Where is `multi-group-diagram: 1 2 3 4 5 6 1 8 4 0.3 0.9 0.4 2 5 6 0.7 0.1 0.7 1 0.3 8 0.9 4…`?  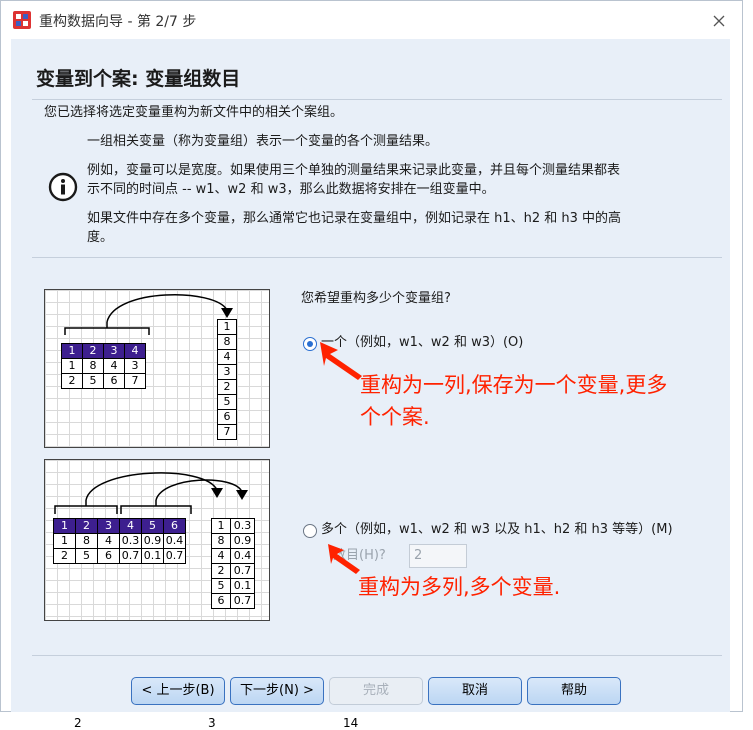
multi-group-diagram: 1 2 3 4 5 6 1 8 4 0.3 0.9 0.4 2 5 6 0.7 0.1 0.7 1 0.3 8 0.9 4… is located at coordinates (157, 540).